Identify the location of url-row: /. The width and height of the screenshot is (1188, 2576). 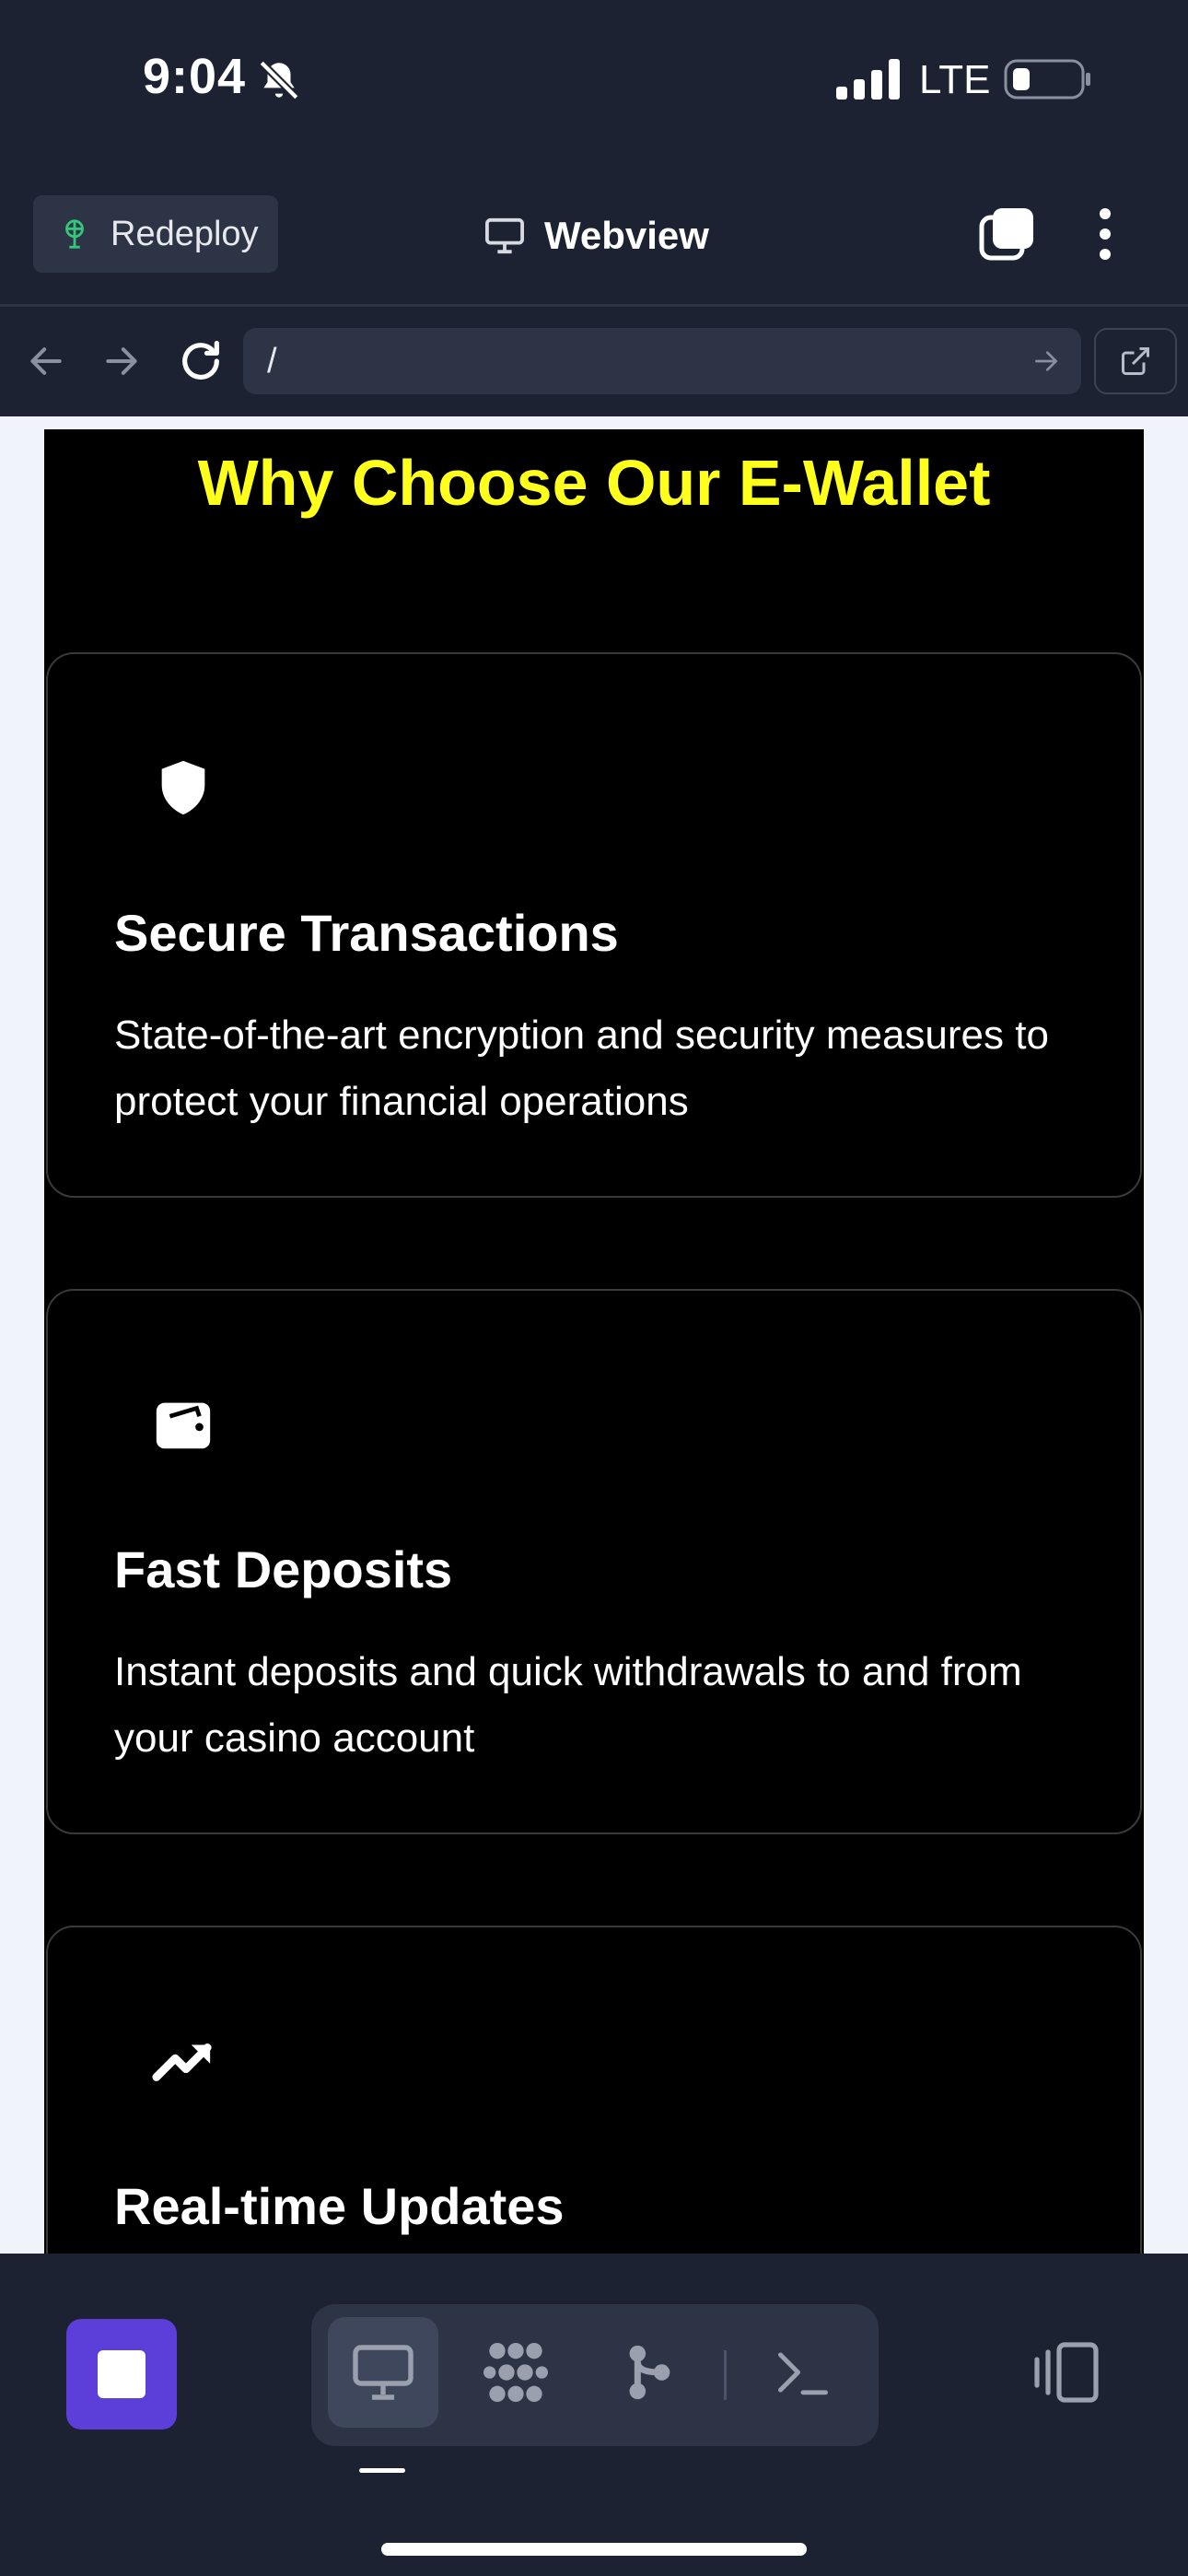
(594, 363).